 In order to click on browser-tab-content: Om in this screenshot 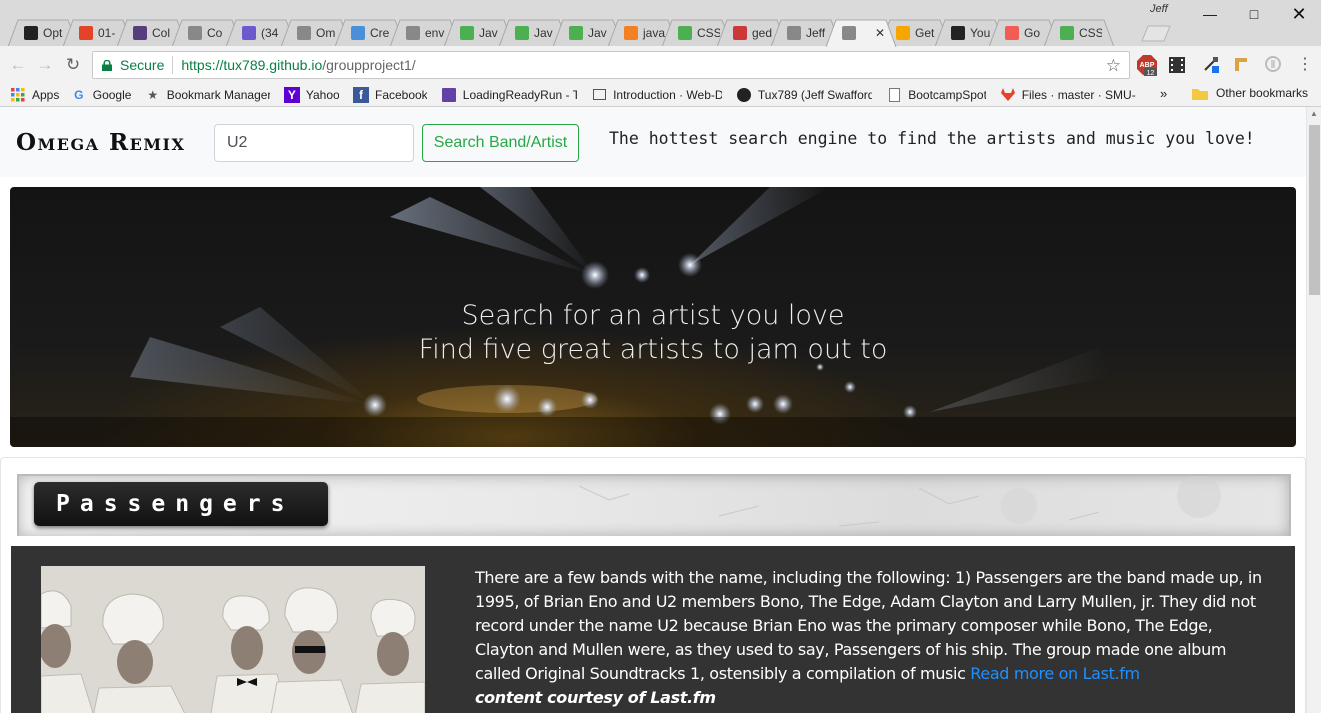, I will do `click(316, 32)`.